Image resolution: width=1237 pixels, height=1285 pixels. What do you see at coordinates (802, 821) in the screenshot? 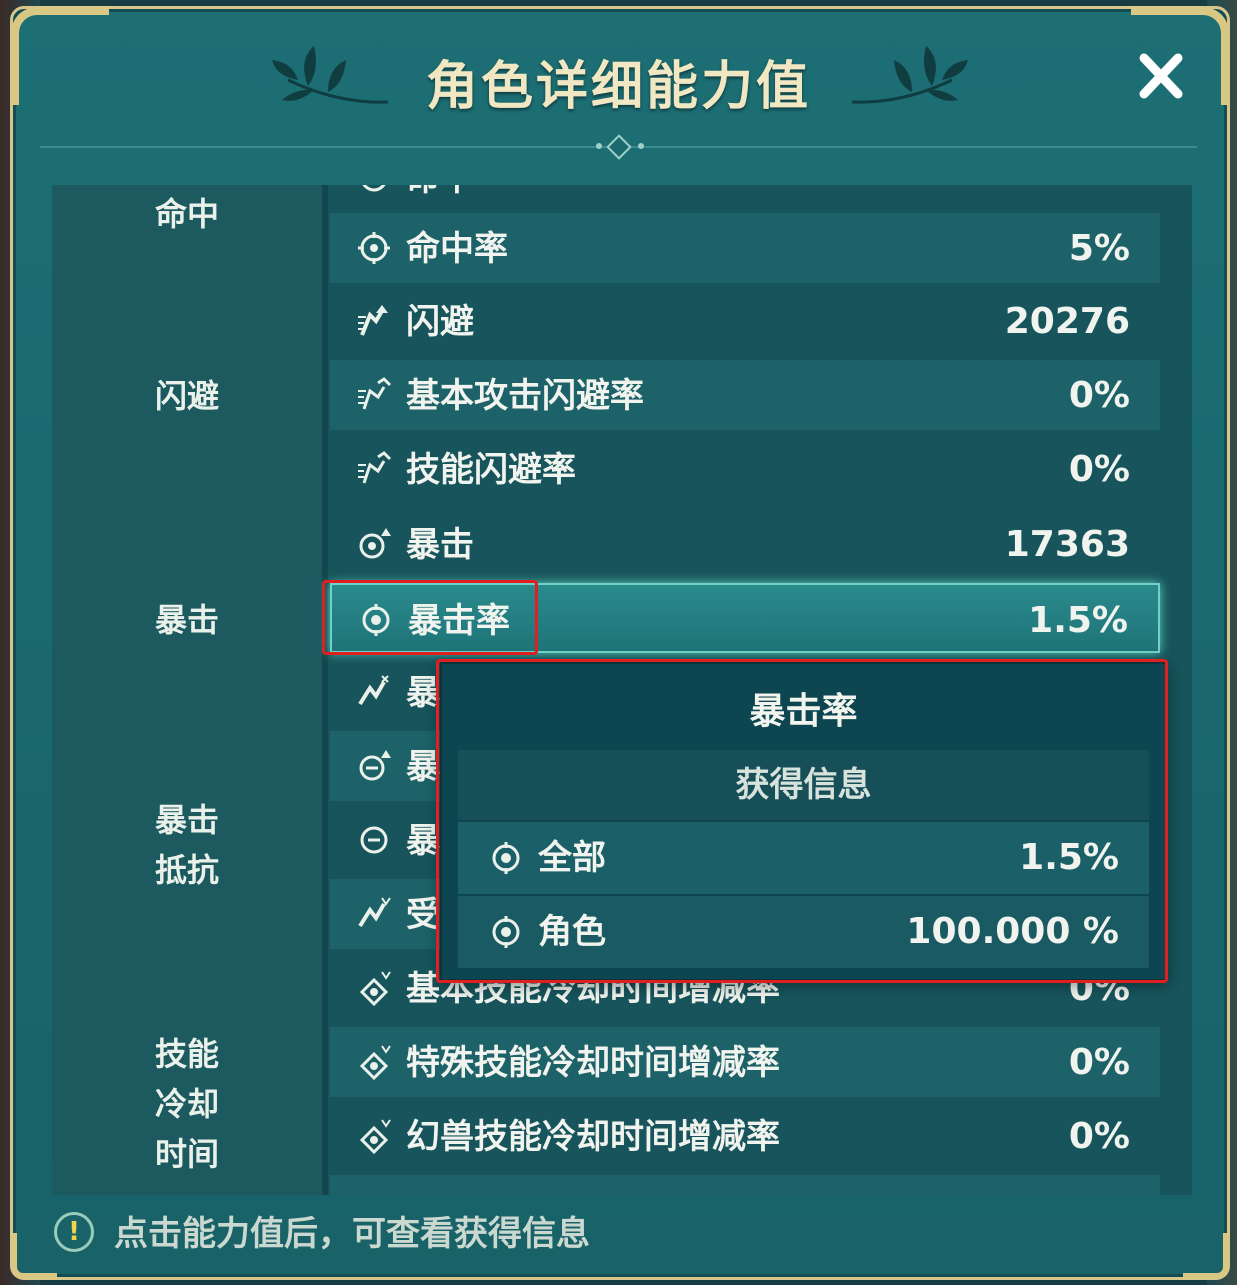
I see `highlight-box-tooltip` at bounding box center [802, 821].